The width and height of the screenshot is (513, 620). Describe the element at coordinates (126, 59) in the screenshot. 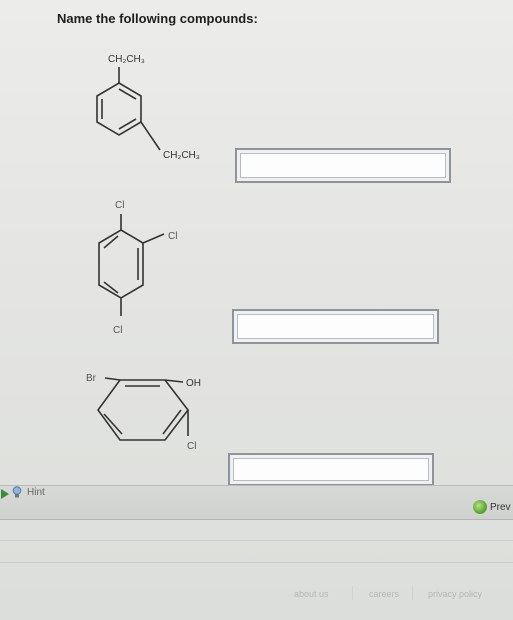

I see `molecule-1-top-label: CH₂CH₃` at that location.